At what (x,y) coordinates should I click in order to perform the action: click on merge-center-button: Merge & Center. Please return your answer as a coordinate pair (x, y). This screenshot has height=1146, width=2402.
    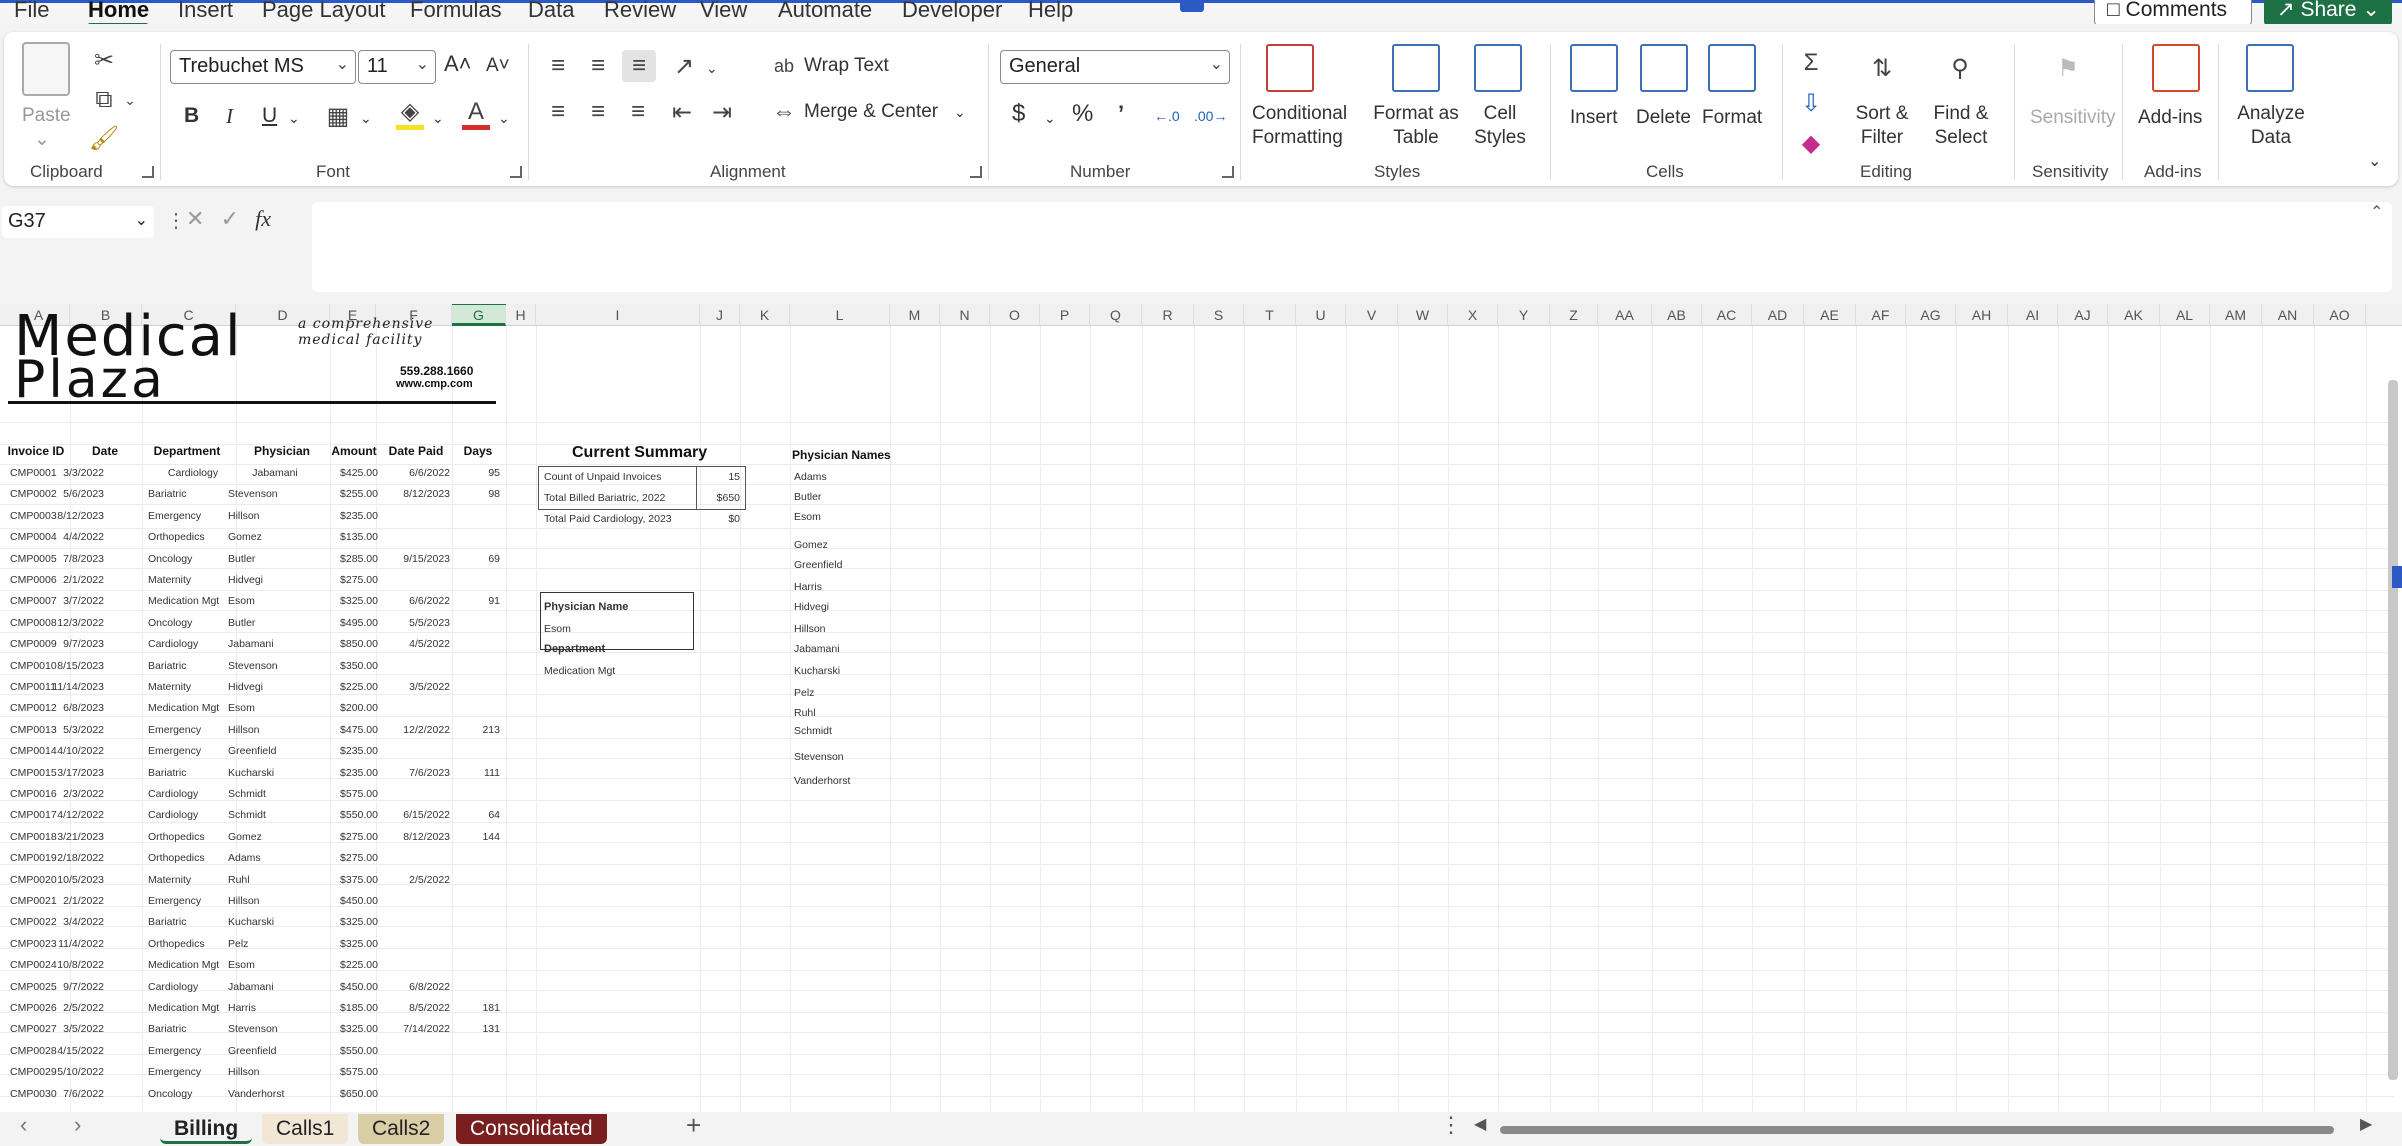
    Looking at the image, I should click on (871, 112).